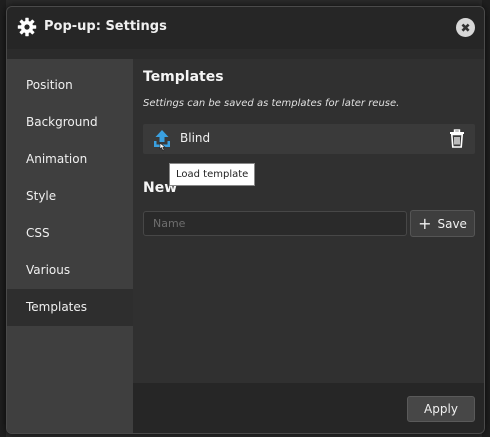  I want to click on sidebar-item-label: Position, so click(49, 85).